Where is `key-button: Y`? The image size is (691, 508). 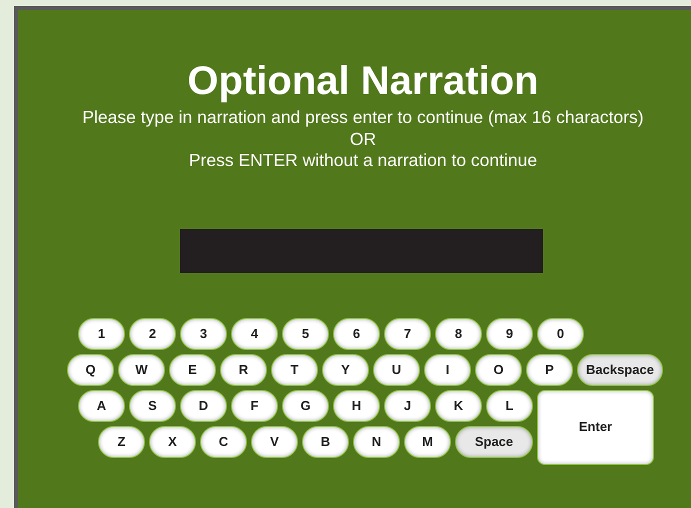
key-button: Y is located at coordinates (345, 370).